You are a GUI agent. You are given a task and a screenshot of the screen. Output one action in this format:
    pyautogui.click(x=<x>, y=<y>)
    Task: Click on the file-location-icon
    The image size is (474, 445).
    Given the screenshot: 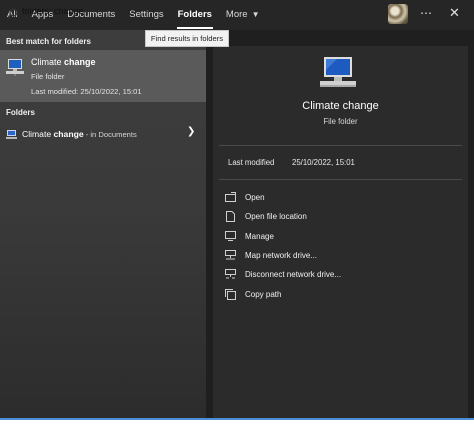 What is the action you would take?
    pyautogui.click(x=230, y=216)
    